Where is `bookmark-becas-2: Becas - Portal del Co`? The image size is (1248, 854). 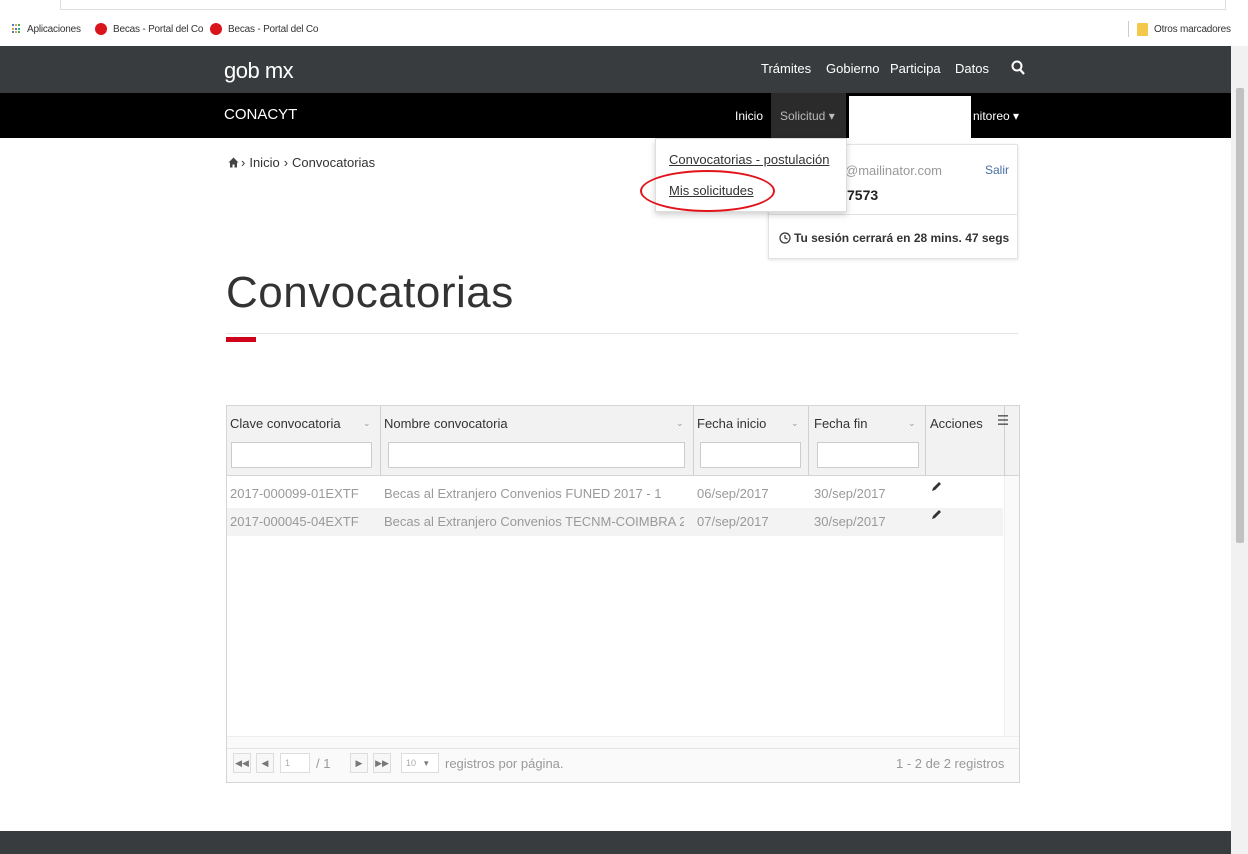
bookmark-becas-2: Becas - Portal del Co is located at coordinates (264, 29).